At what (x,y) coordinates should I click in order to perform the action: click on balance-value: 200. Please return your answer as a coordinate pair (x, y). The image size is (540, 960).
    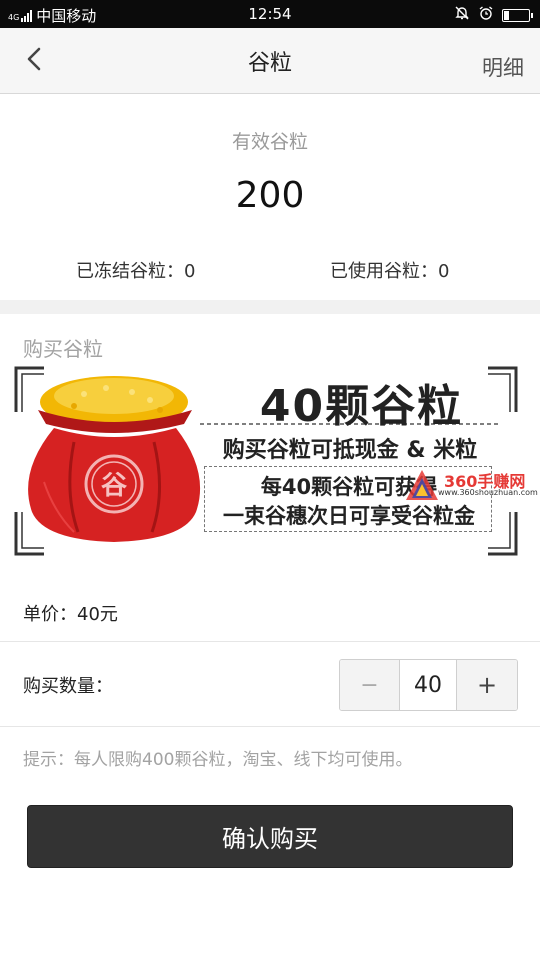
    Looking at the image, I should click on (270, 195).